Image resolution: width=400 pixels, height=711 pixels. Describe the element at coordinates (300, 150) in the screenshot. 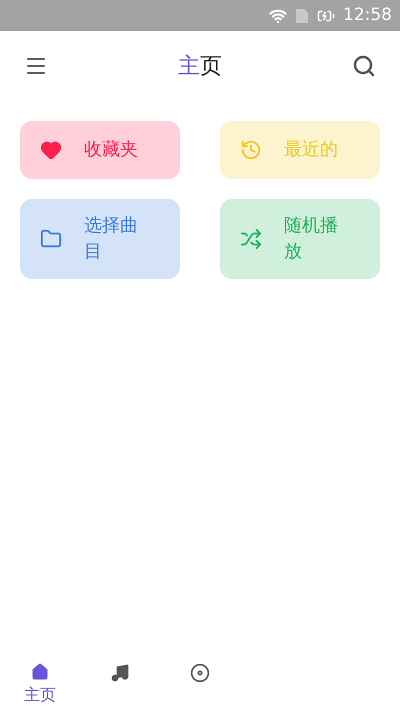

I see `shortcut-card: 最近的` at that location.